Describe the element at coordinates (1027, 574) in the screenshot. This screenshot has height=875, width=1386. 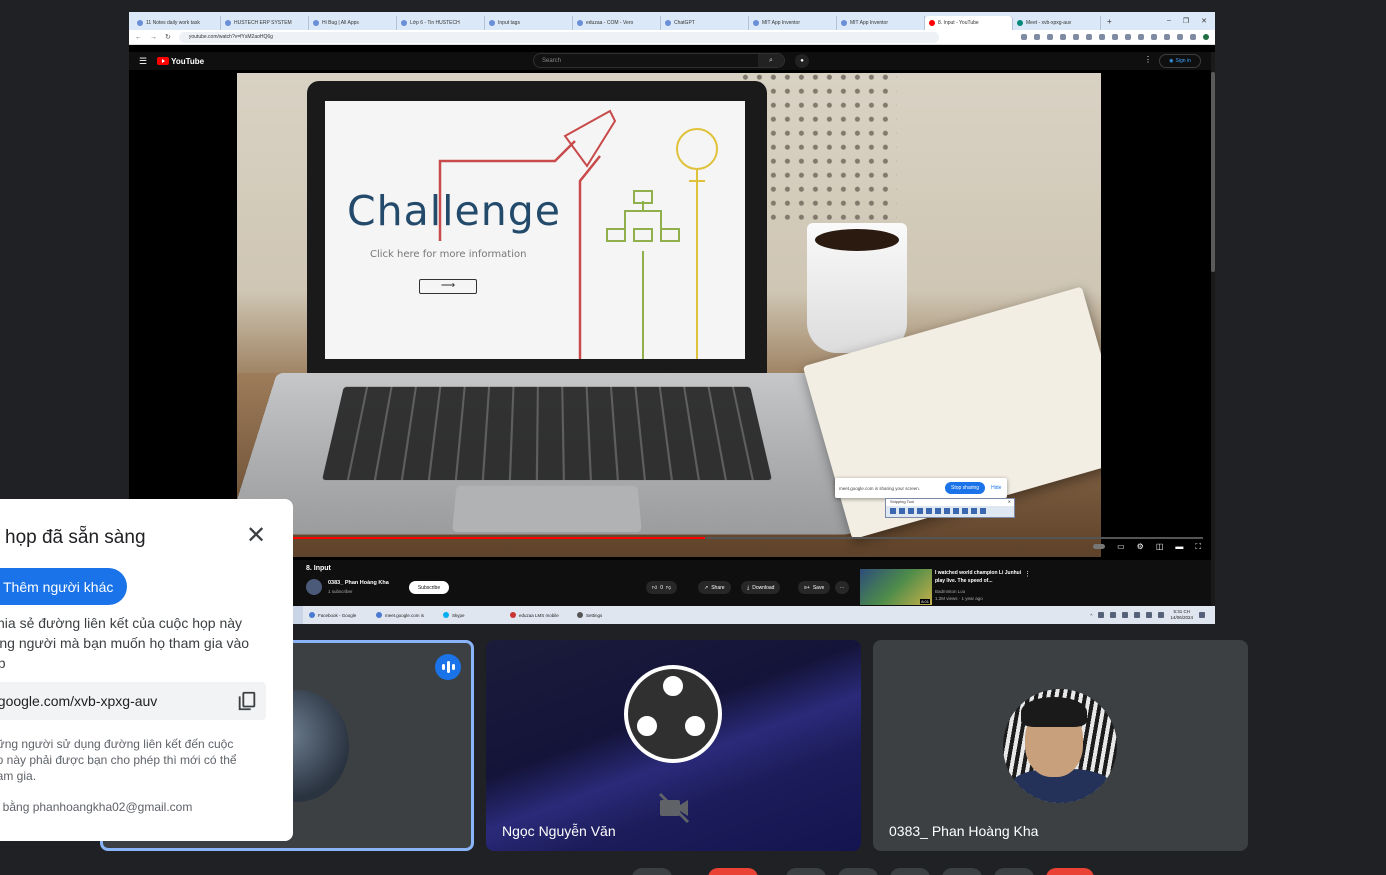
I see `recommended-more-icon: ⋮` at that location.